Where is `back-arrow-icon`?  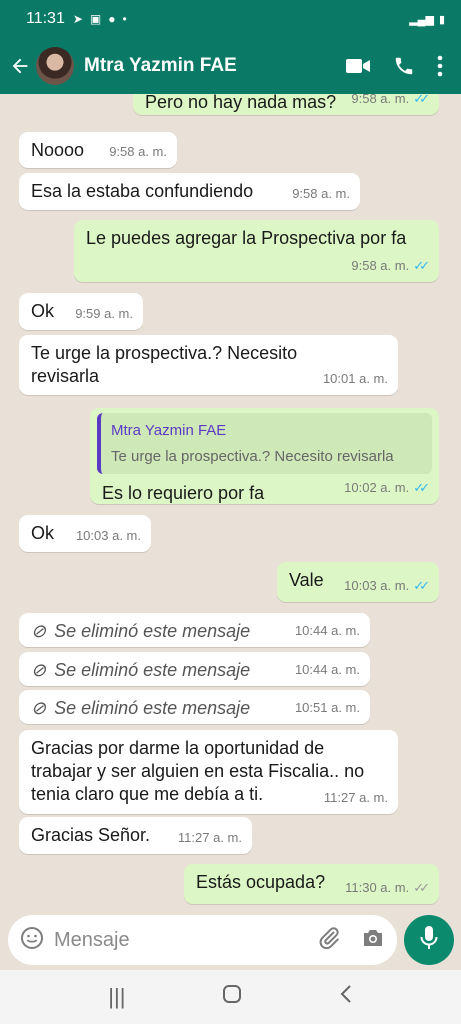 back-arrow-icon is located at coordinates (20, 66).